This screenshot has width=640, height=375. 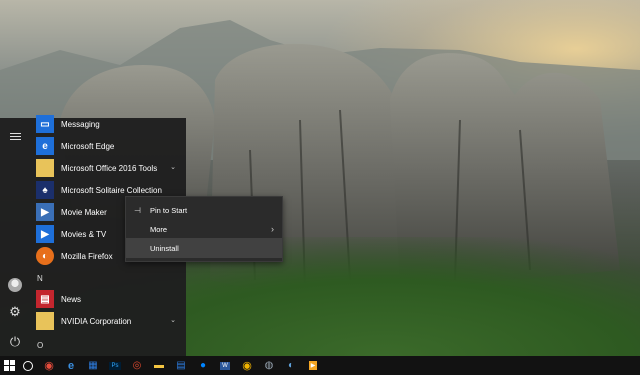 What do you see at coordinates (84, 212) in the screenshot?
I see `app-label: Movie Maker` at bounding box center [84, 212].